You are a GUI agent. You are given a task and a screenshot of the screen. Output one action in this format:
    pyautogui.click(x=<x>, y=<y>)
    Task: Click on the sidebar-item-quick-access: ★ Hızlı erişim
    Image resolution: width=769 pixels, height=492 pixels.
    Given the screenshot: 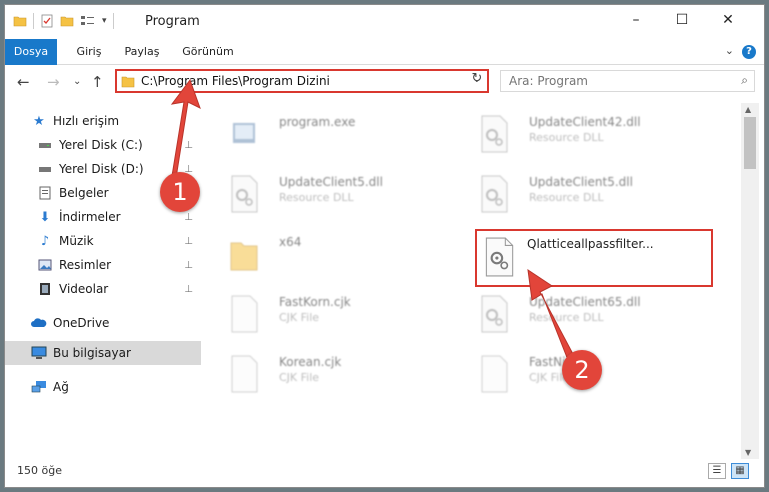 What is the action you would take?
    pyautogui.click(x=103, y=121)
    